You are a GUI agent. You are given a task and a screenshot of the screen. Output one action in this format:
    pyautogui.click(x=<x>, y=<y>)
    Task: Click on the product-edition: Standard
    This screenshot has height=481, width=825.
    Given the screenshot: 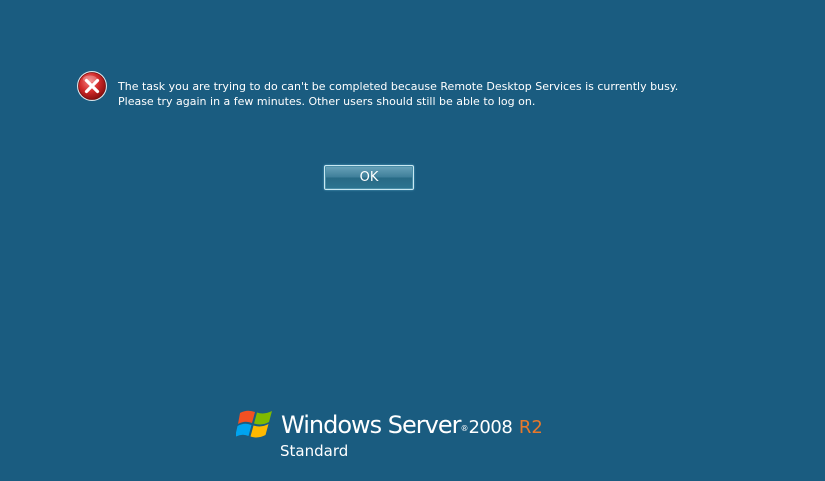 What is the action you would take?
    pyautogui.click(x=314, y=451)
    